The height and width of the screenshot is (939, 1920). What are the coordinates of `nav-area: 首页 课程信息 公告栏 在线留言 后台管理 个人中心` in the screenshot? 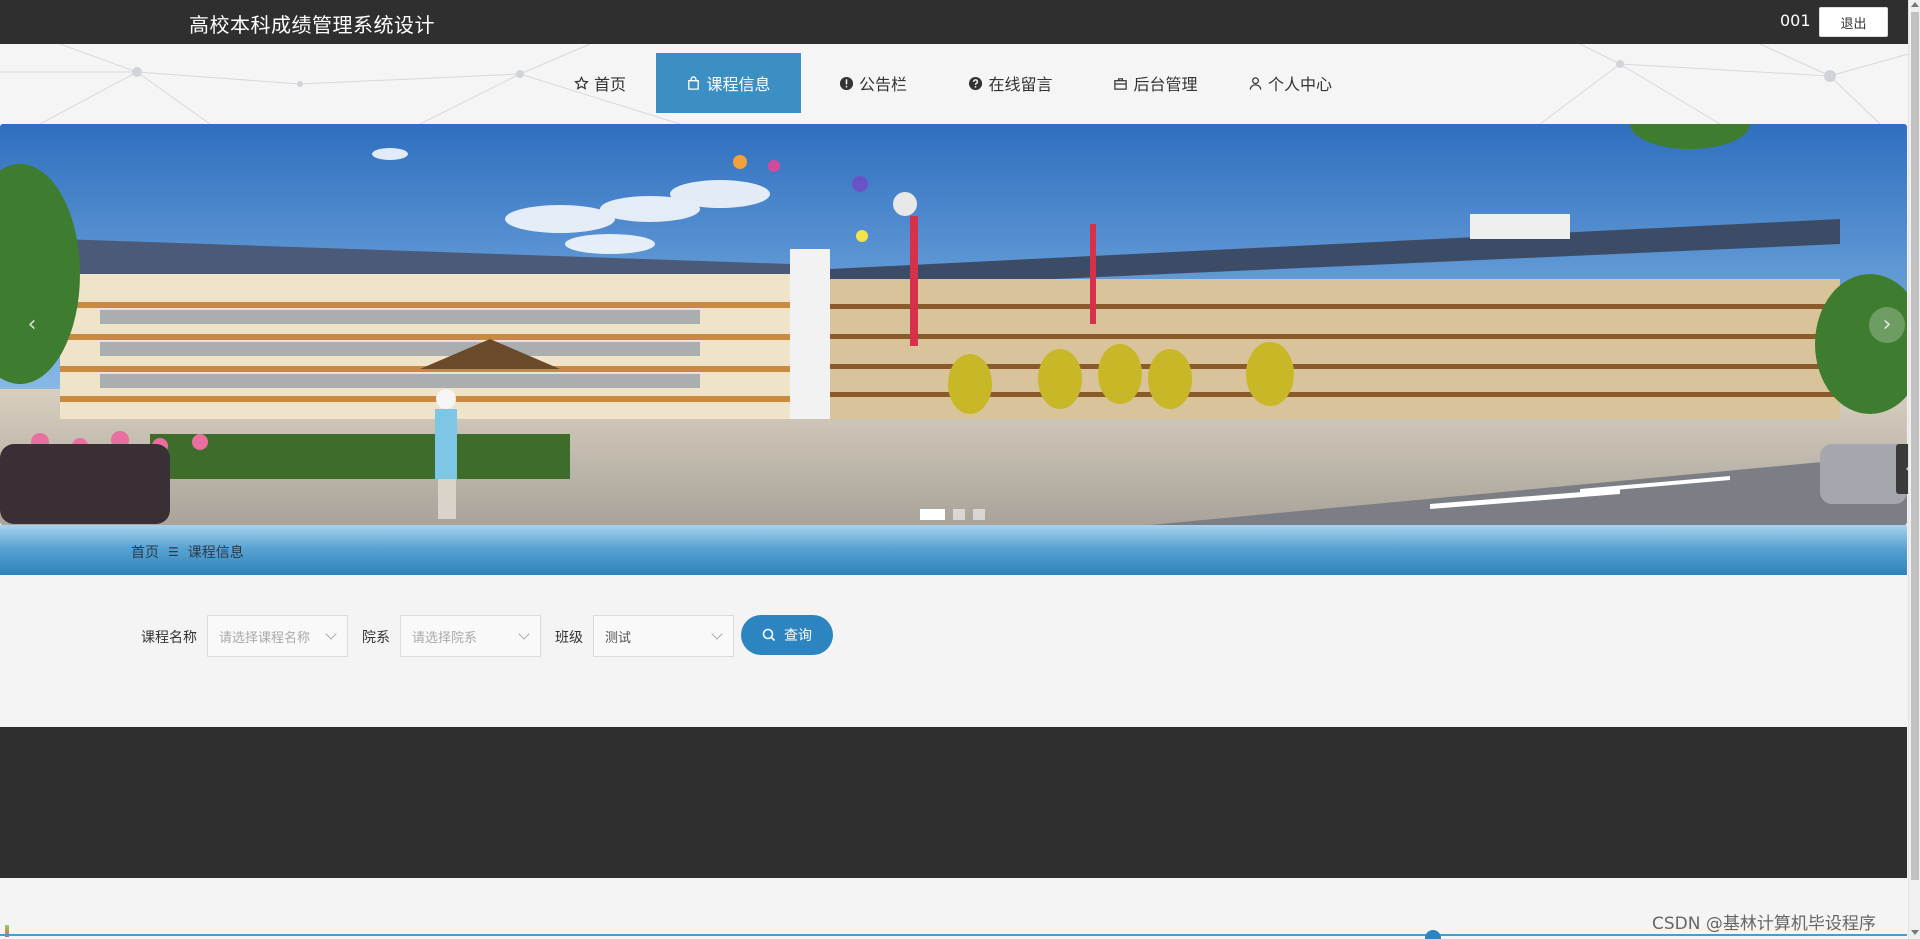 It's located at (954, 84).